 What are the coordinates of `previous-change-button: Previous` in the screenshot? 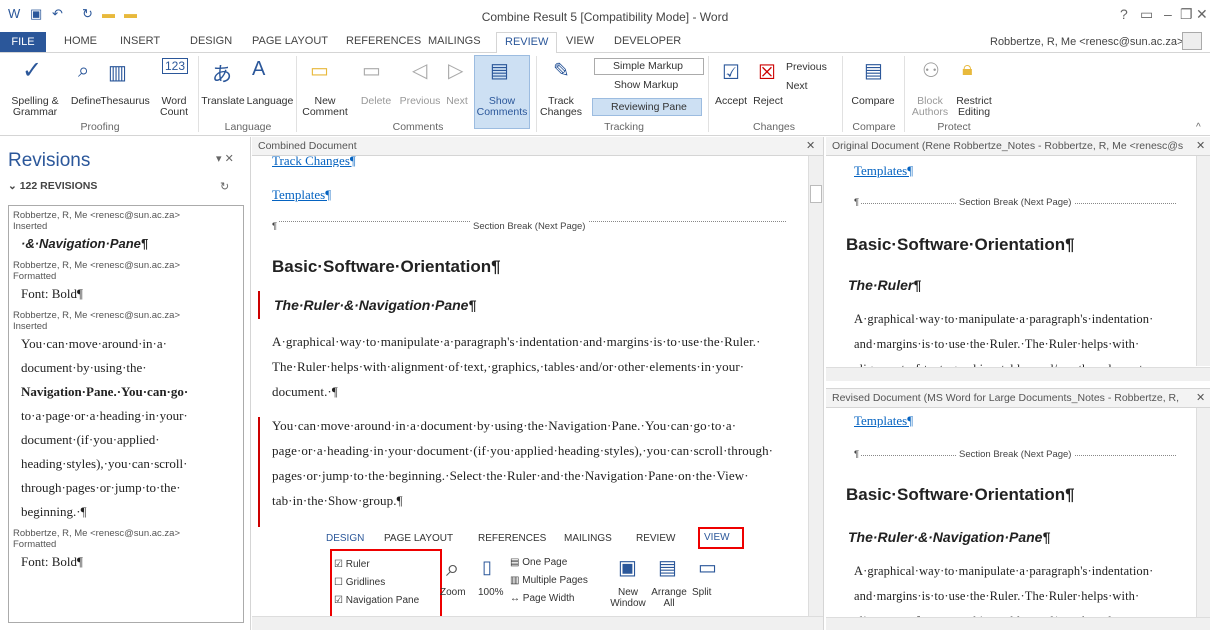 It's located at (806, 67).